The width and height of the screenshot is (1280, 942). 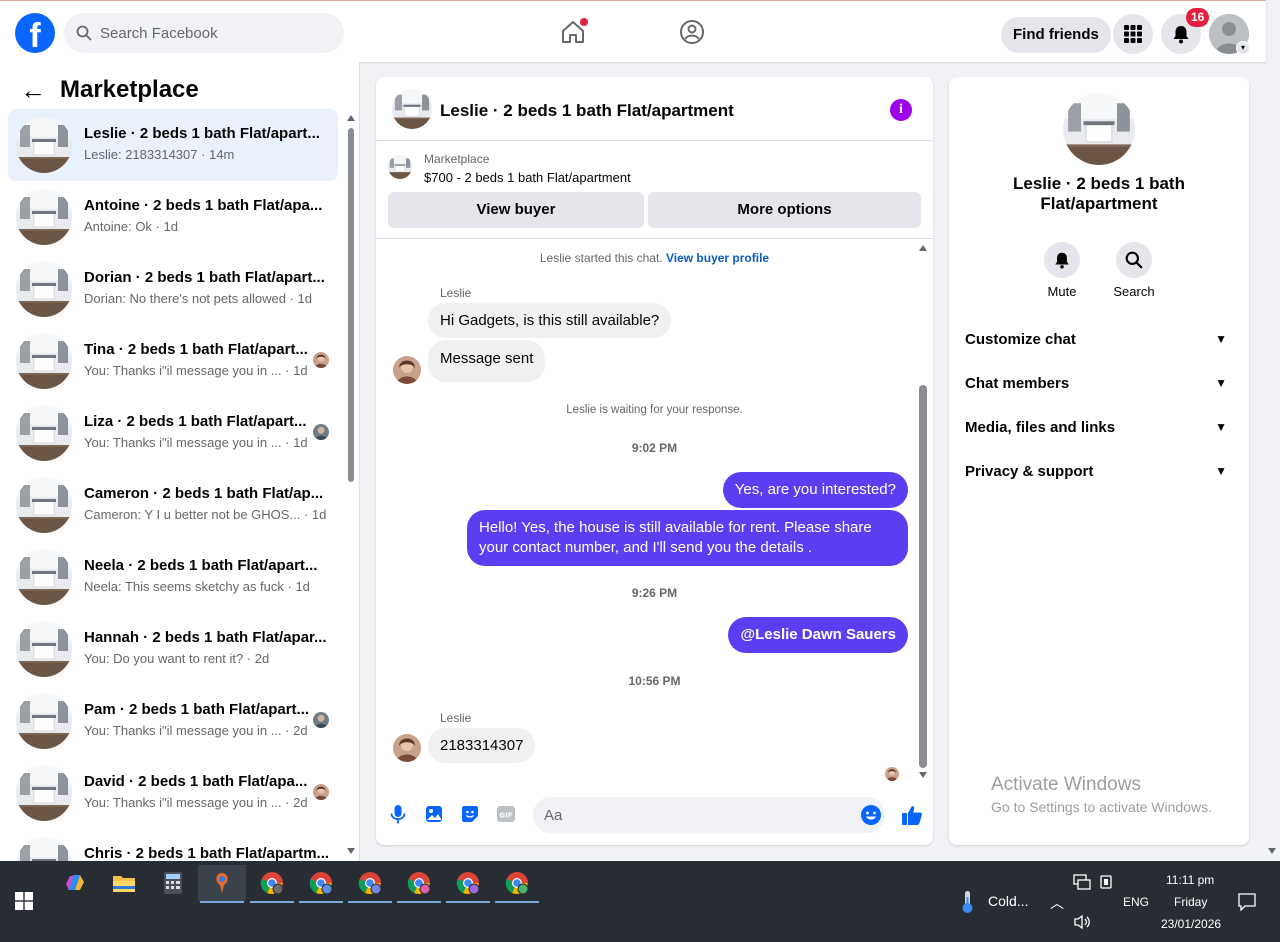 I want to click on clock-date: 23/01/2026, so click(x=1191, y=924).